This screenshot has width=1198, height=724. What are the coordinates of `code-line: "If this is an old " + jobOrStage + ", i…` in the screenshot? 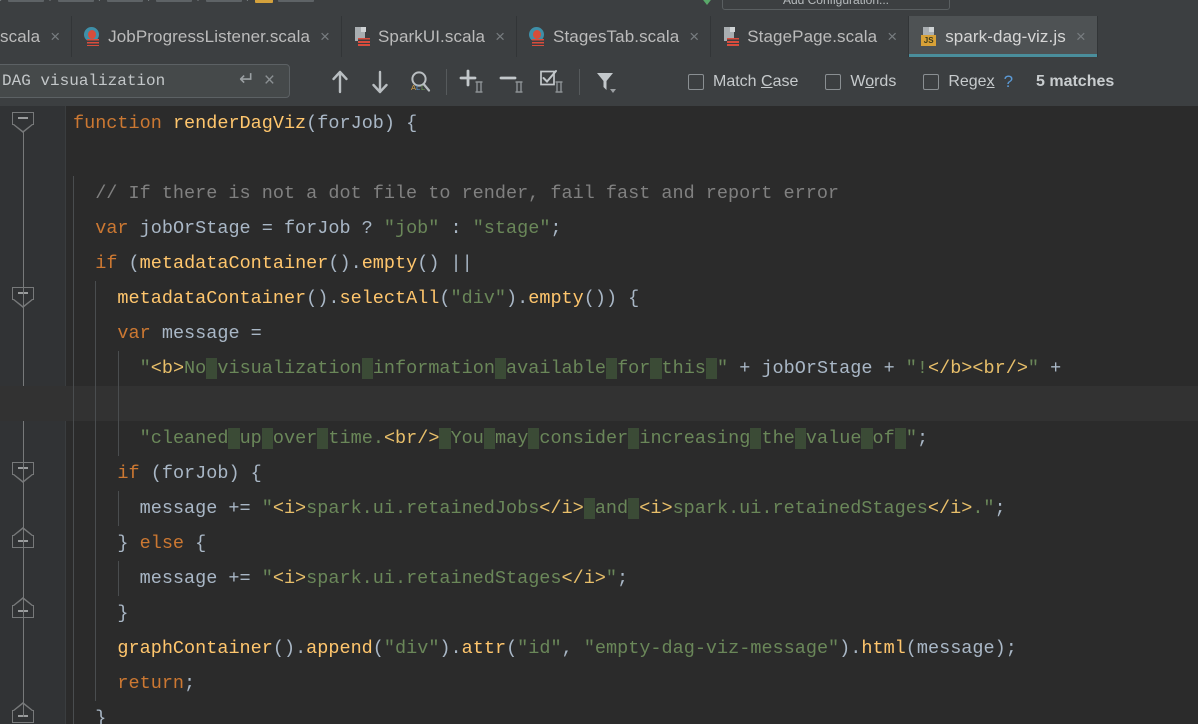 It's located at (599, 403).